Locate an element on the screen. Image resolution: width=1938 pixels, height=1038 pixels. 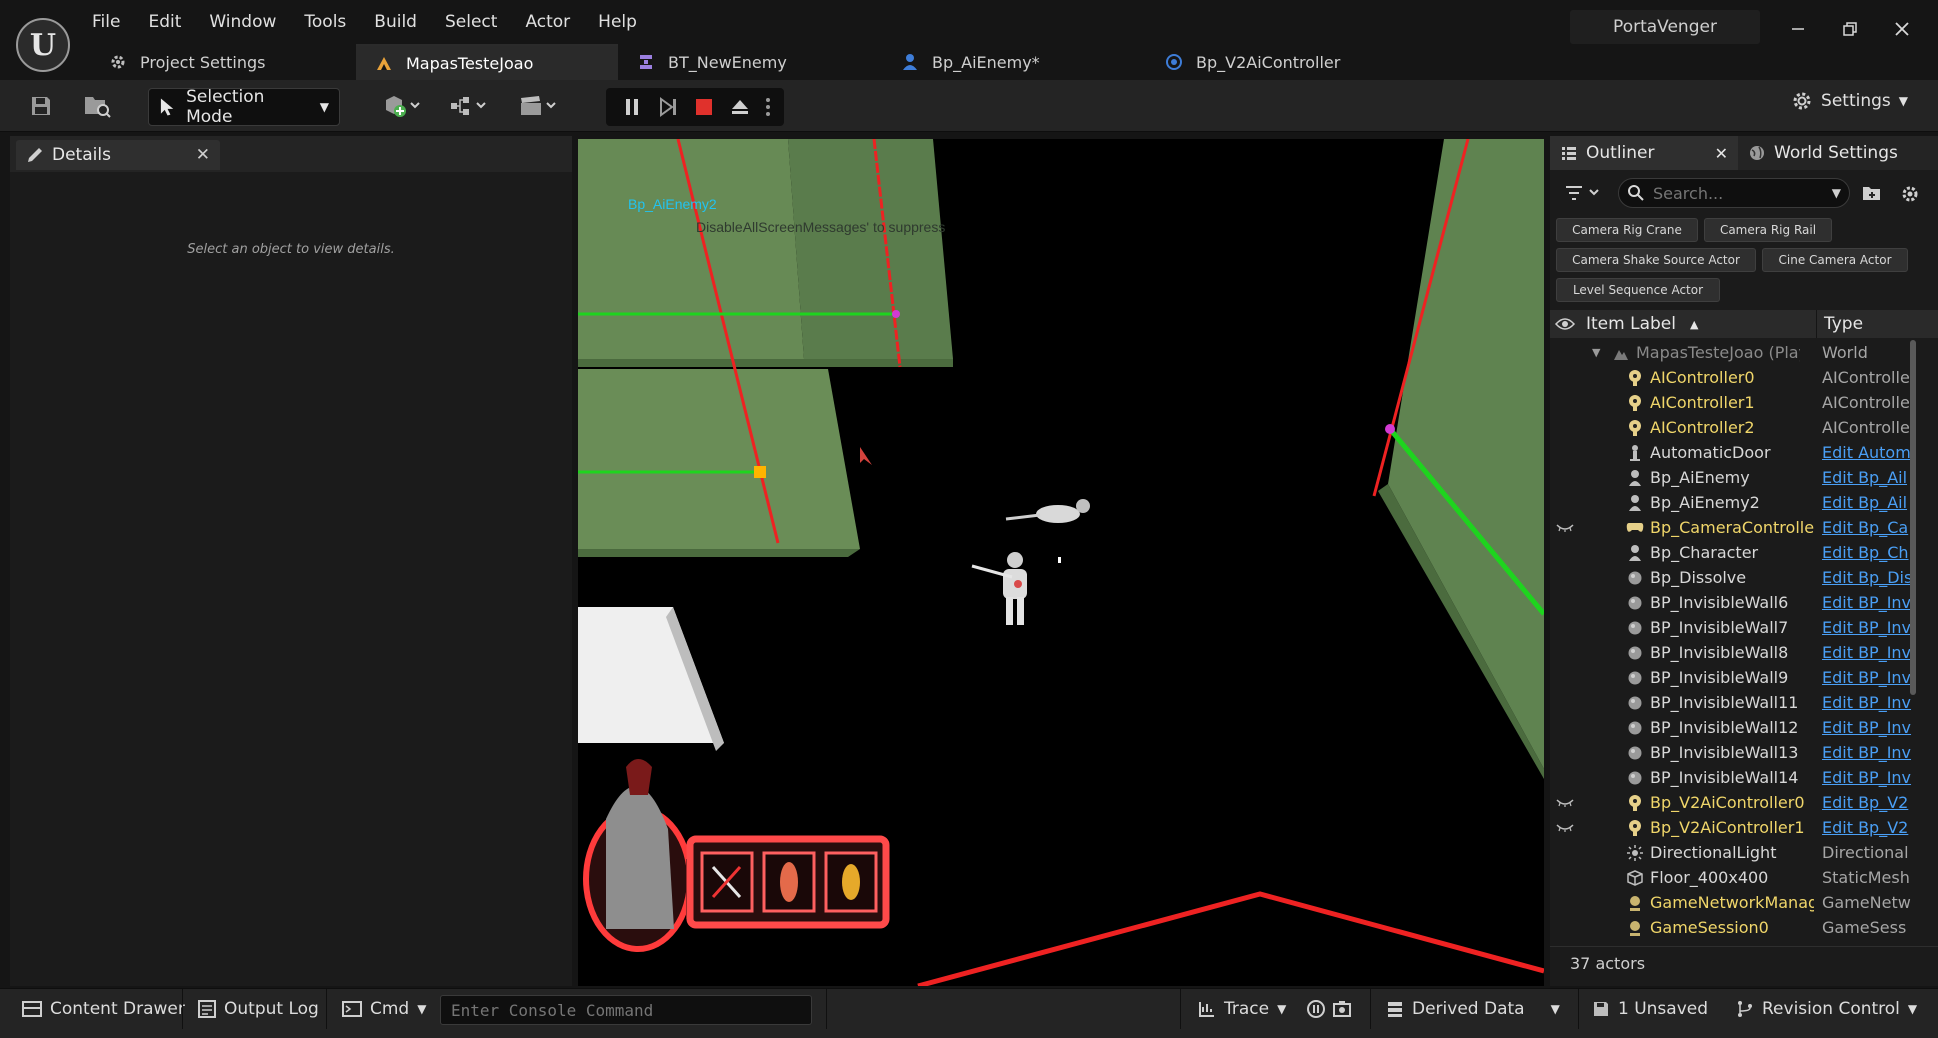
outliner-row: AIController0 AIControlle is located at coordinates (1740, 377).